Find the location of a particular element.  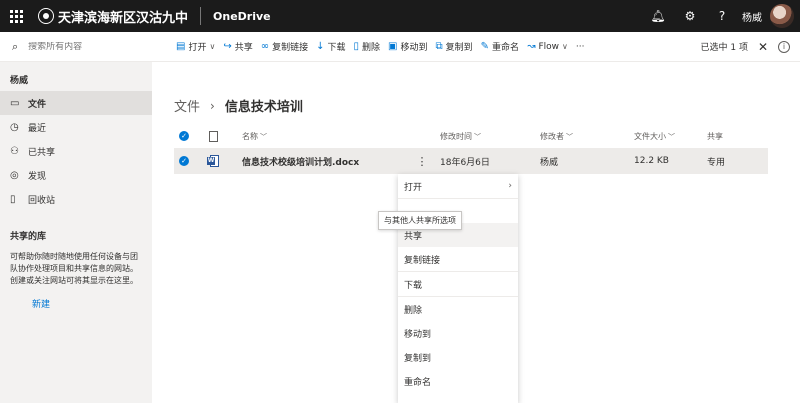

column-header-modified: 修改时间 ﹀ is located at coordinates (490, 136).